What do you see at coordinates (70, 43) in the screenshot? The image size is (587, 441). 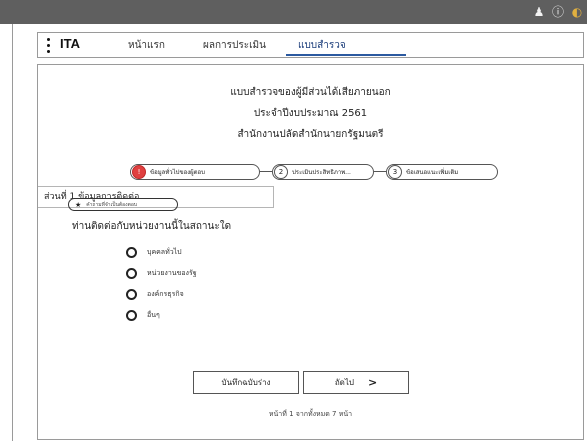 I see `brand-logo: ITA` at bounding box center [70, 43].